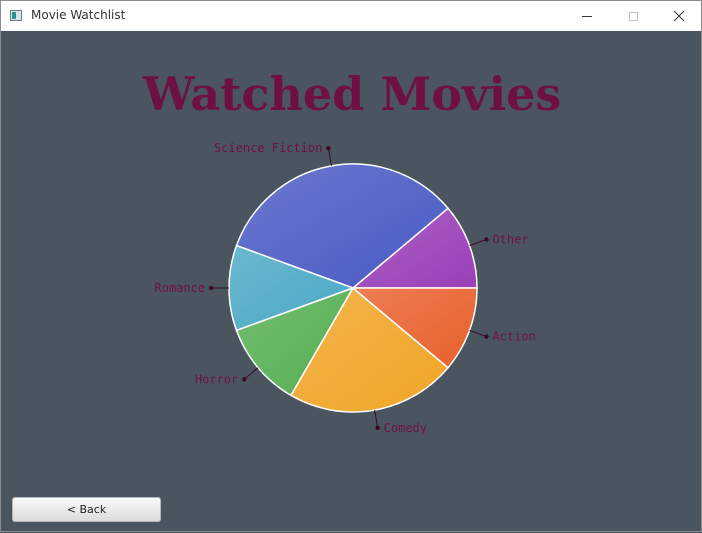 The image size is (702, 533). I want to click on slice-label: Science Fiction, so click(268, 148).